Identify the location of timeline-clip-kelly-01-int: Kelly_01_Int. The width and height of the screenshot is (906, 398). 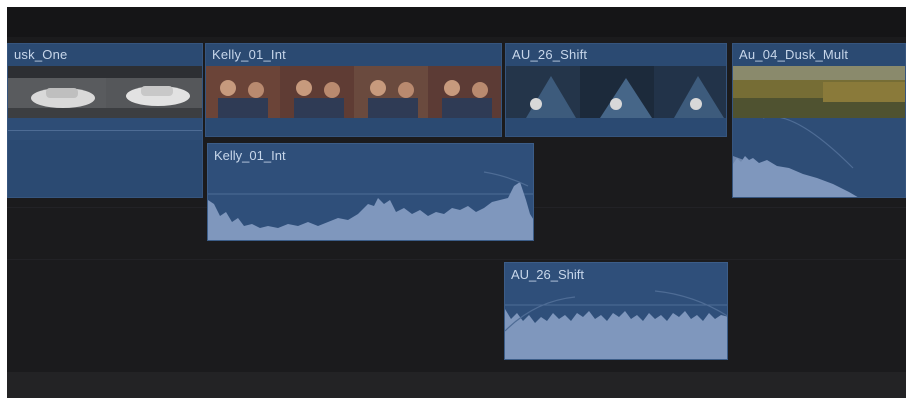
(353, 90).